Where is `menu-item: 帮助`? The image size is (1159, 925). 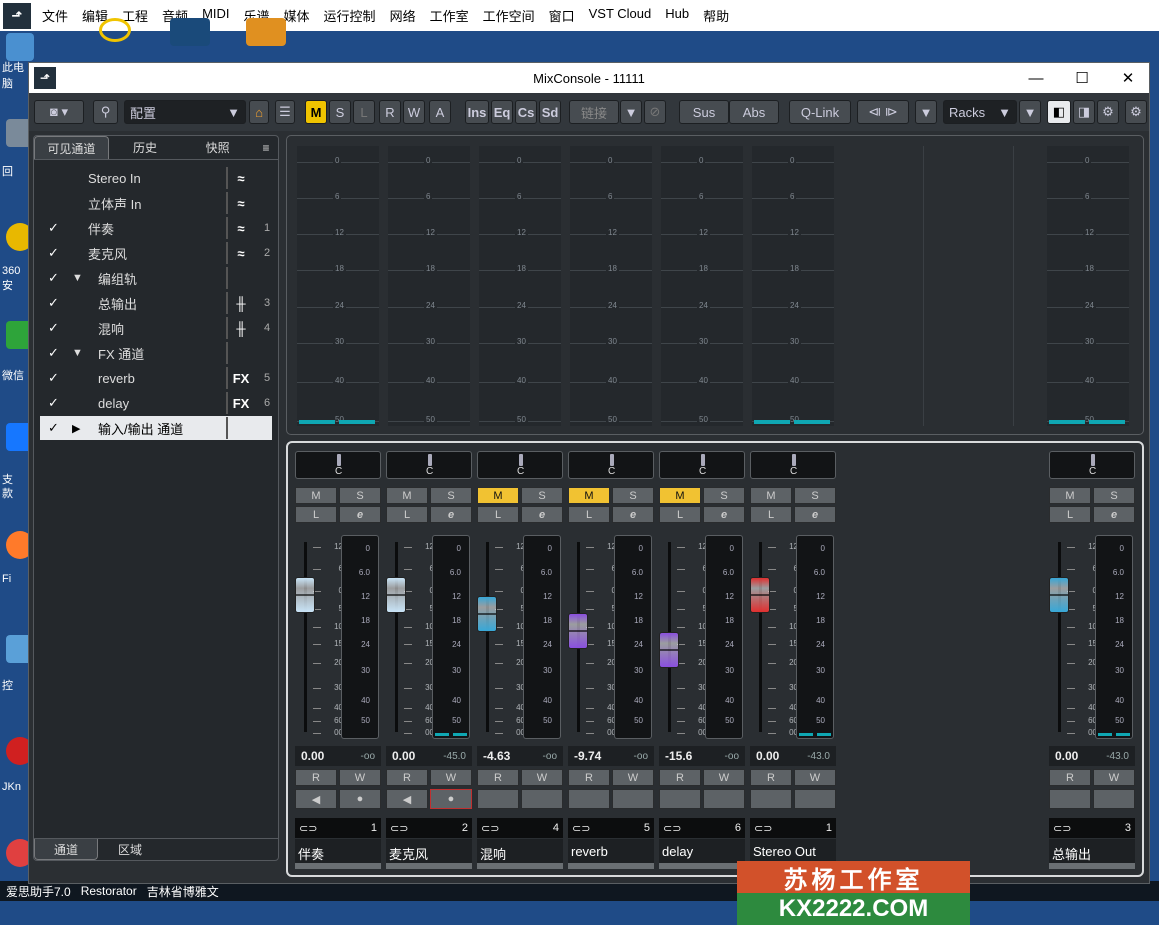 menu-item: 帮助 is located at coordinates (716, 15).